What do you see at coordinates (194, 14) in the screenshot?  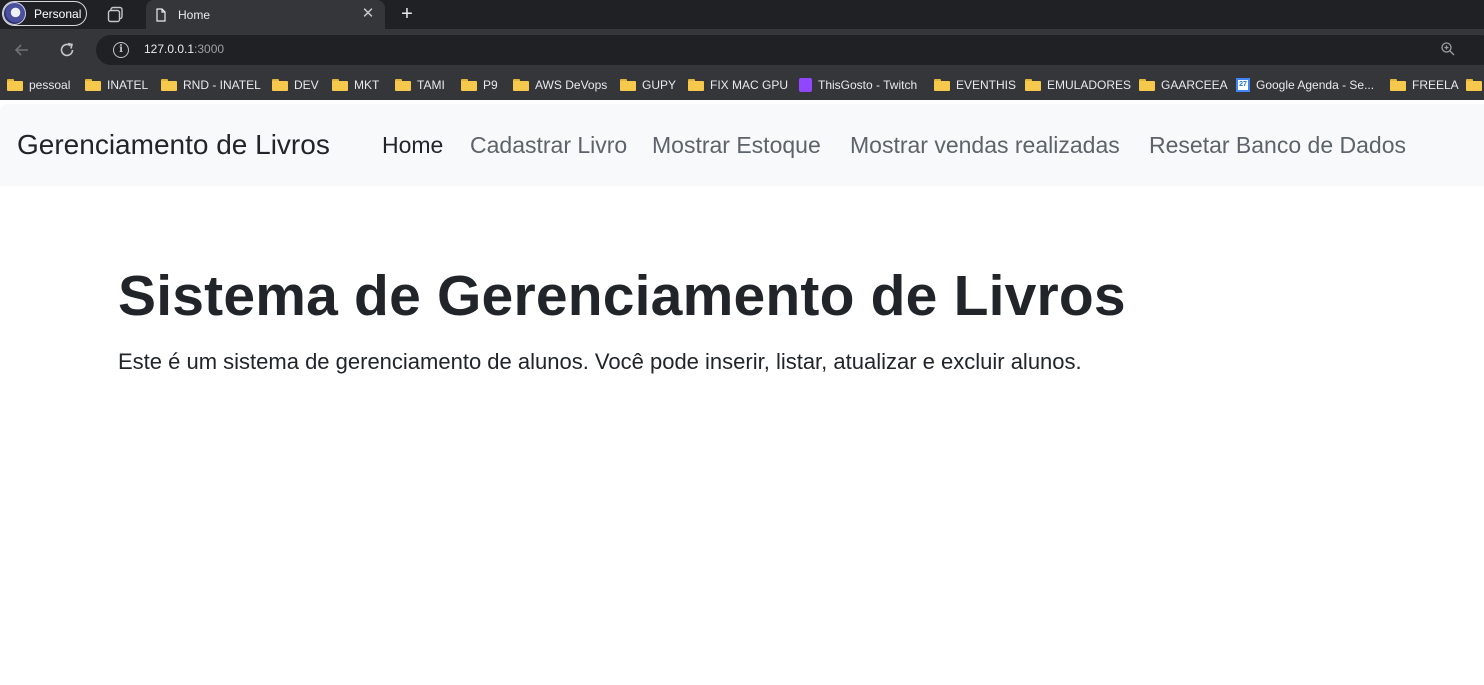 I see `tab-title: Home` at bounding box center [194, 14].